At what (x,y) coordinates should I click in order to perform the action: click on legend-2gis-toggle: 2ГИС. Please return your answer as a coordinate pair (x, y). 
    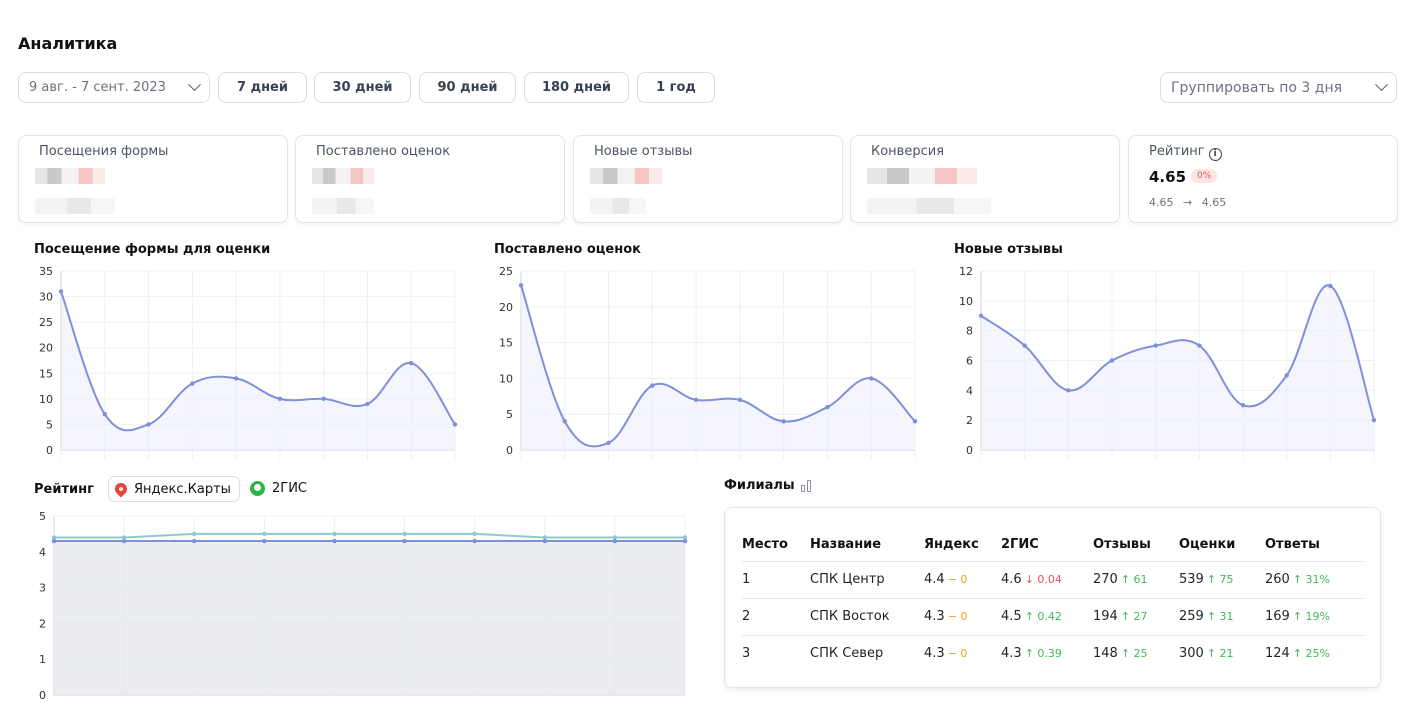
    Looking at the image, I should click on (278, 488).